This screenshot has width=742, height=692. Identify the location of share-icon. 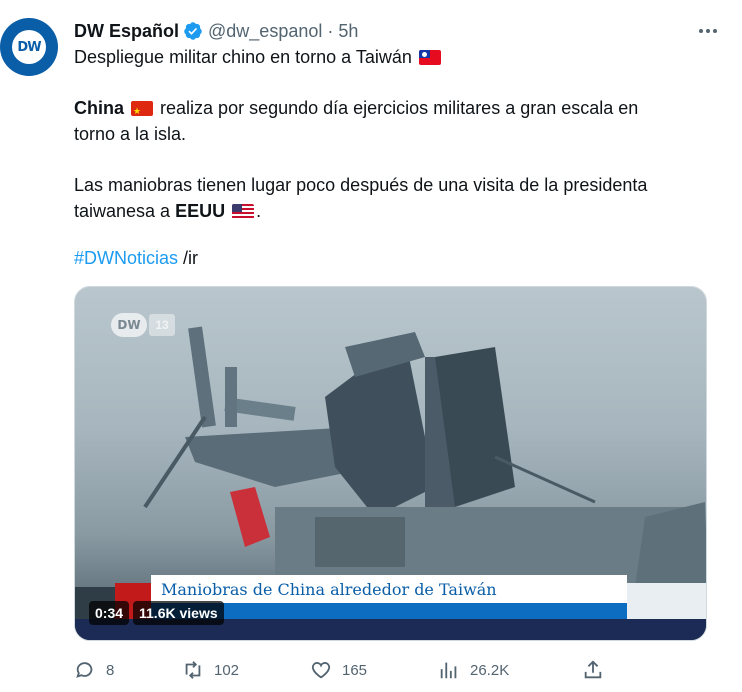
(593, 669).